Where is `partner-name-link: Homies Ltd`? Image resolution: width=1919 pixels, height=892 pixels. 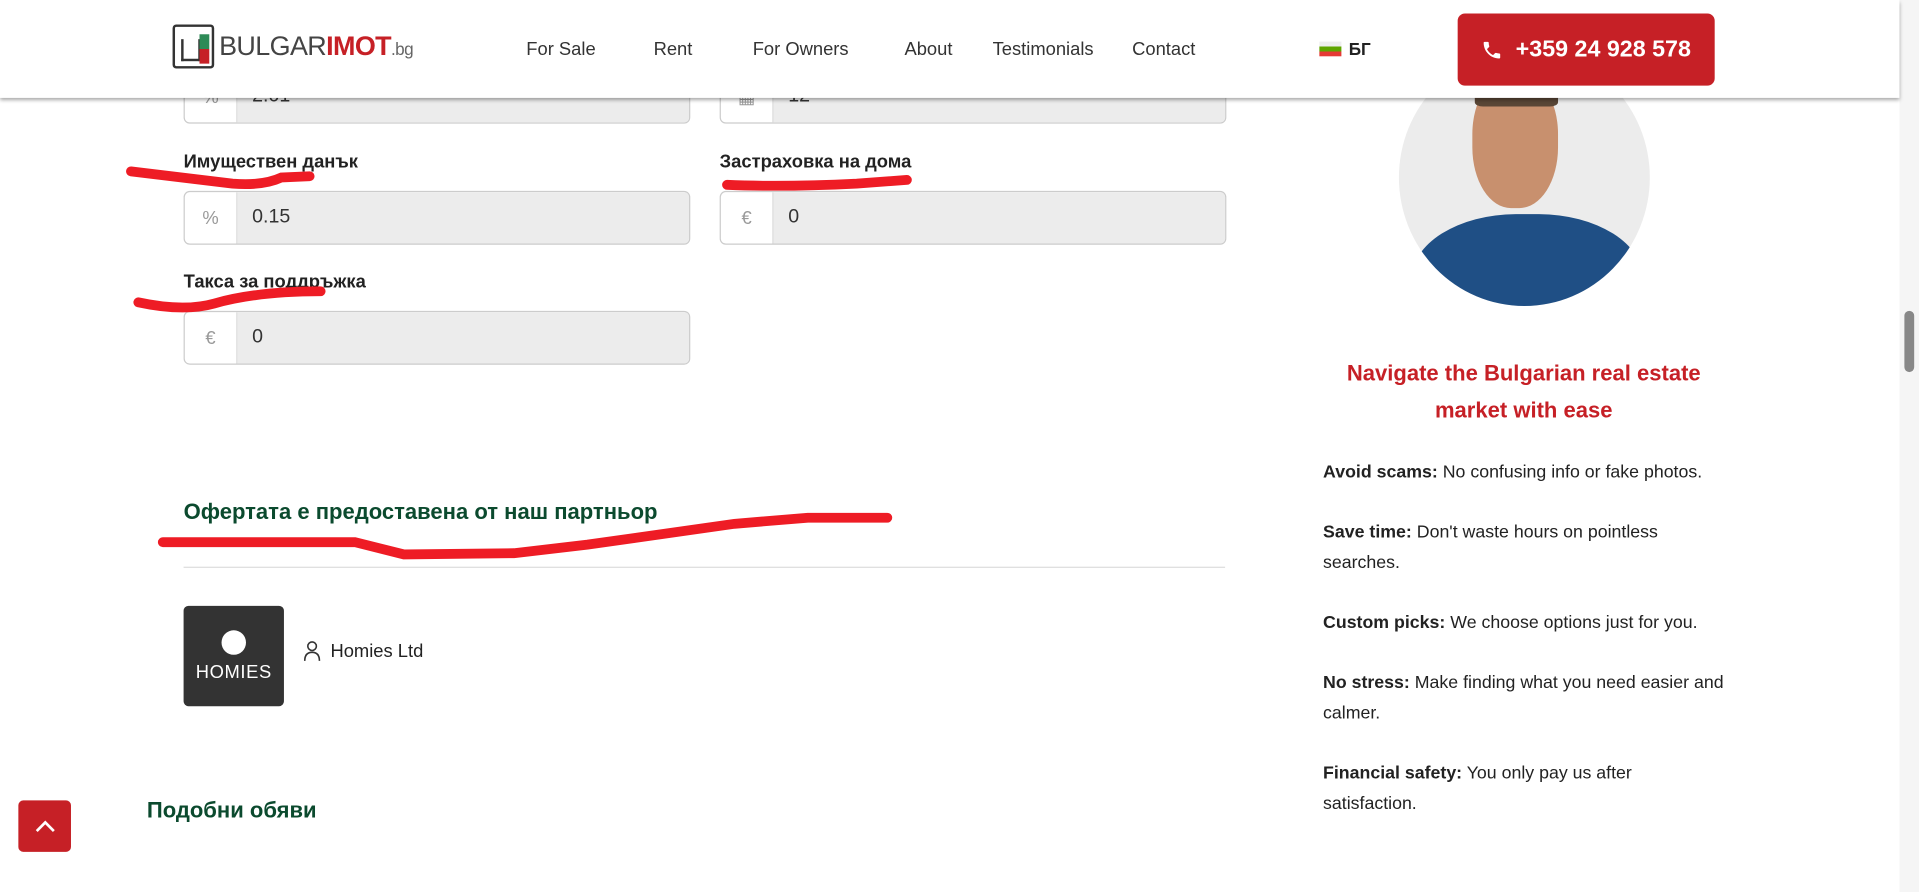 partner-name-link: Homies Ltd is located at coordinates (363, 651).